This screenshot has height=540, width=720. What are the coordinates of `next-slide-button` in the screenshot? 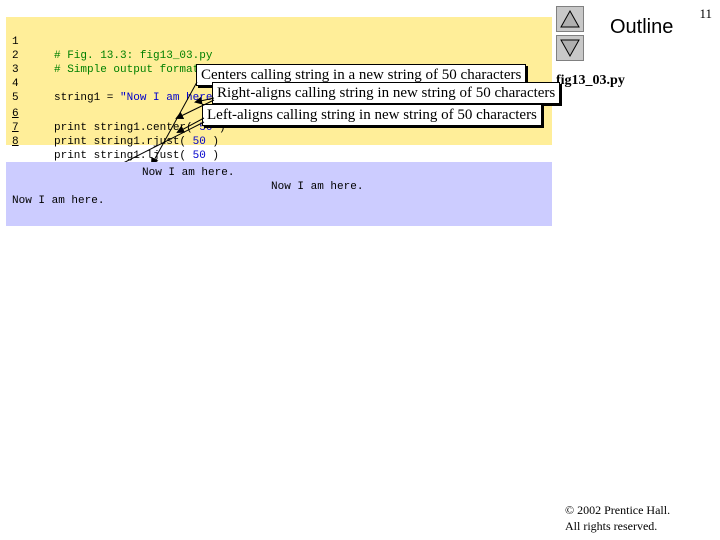 It's located at (570, 48).